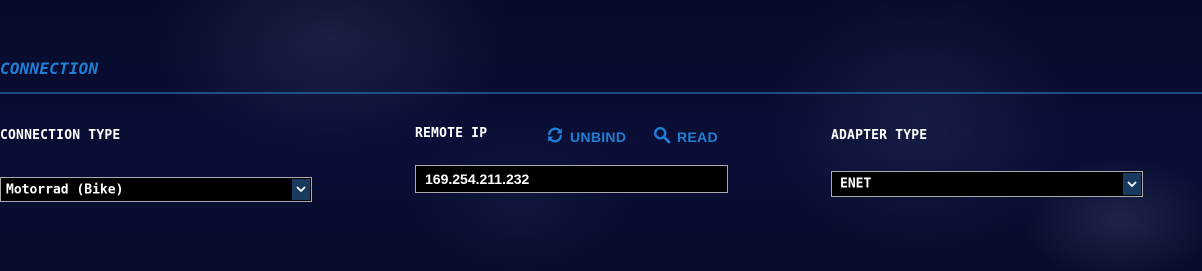 The width and height of the screenshot is (1202, 271). What do you see at coordinates (555, 137) in the screenshot?
I see `refresh-icon` at bounding box center [555, 137].